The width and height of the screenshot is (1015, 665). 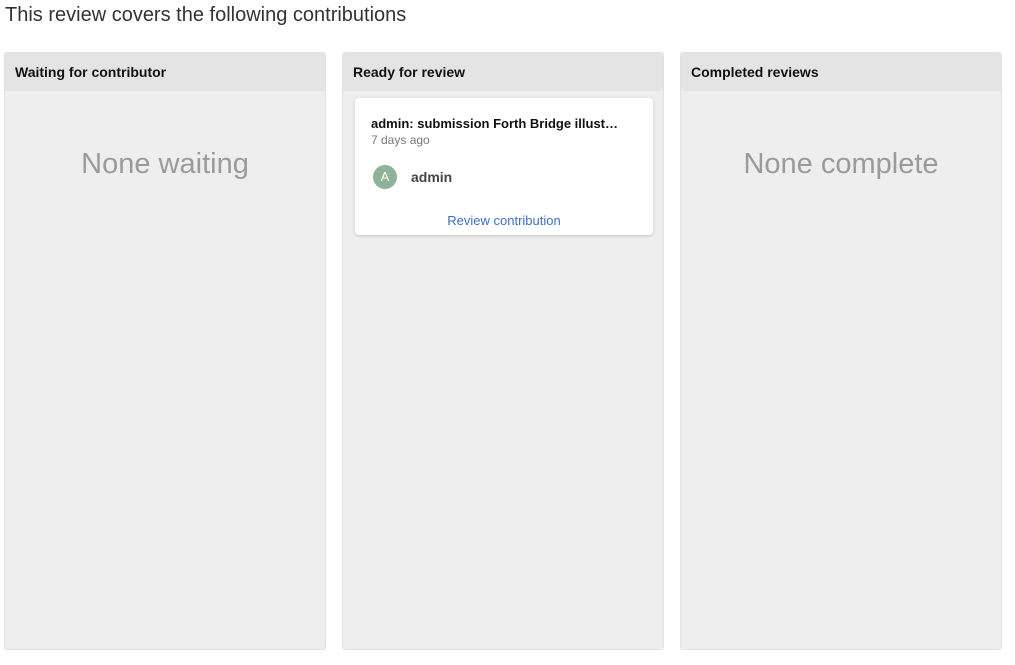 I want to click on column-header: Waiting for contributor, so click(x=165, y=72).